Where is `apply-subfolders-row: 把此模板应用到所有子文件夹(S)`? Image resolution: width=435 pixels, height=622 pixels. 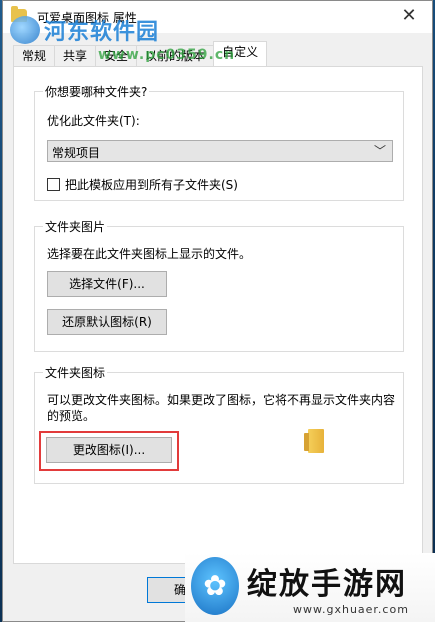
apply-subfolders-row: 把此模板应用到所有子文件夹(S) is located at coordinates (142, 184).